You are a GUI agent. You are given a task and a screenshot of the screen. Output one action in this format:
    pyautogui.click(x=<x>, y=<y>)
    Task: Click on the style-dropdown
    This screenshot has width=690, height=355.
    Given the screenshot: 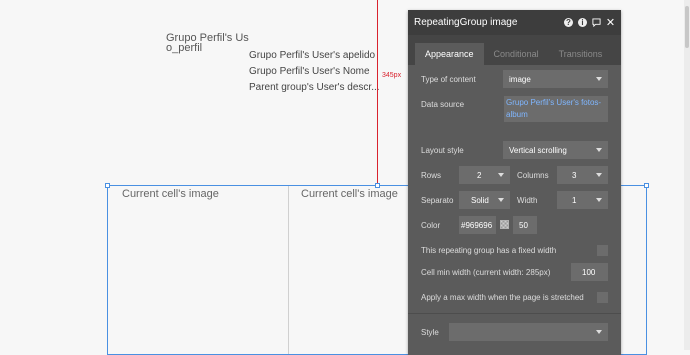 What is the action you would take?
    pyautogui.click(x=528, y=332)
    